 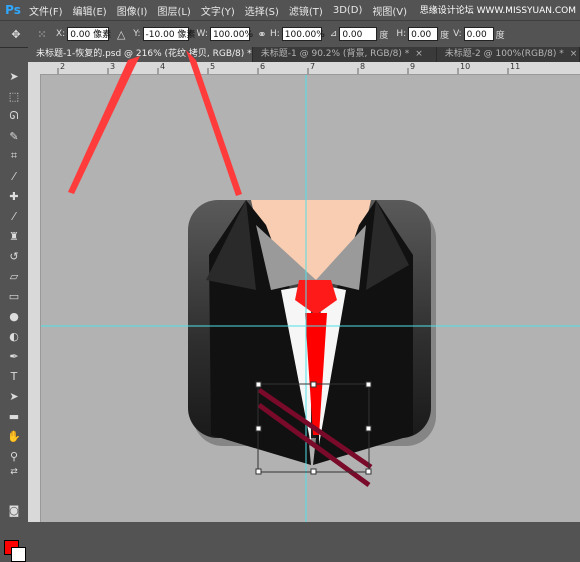 I want to click on menu-layer: 图层(L), so click(x=173, y=10).